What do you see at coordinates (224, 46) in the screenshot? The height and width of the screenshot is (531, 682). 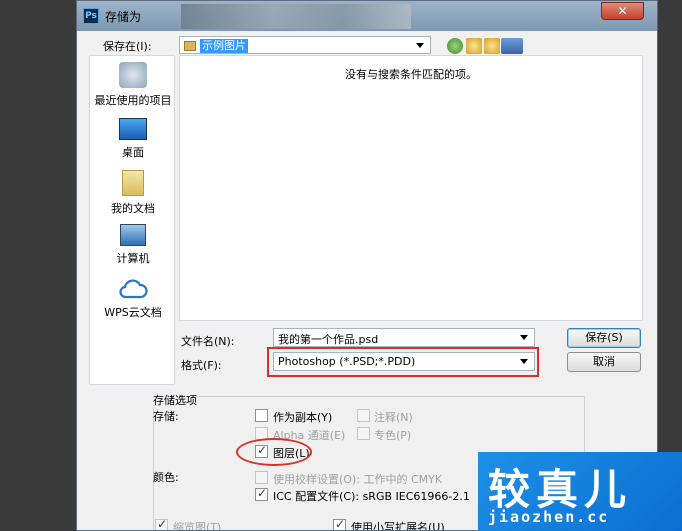 I see `save-in-value: 示例图片` at bounding box center [224, 46].